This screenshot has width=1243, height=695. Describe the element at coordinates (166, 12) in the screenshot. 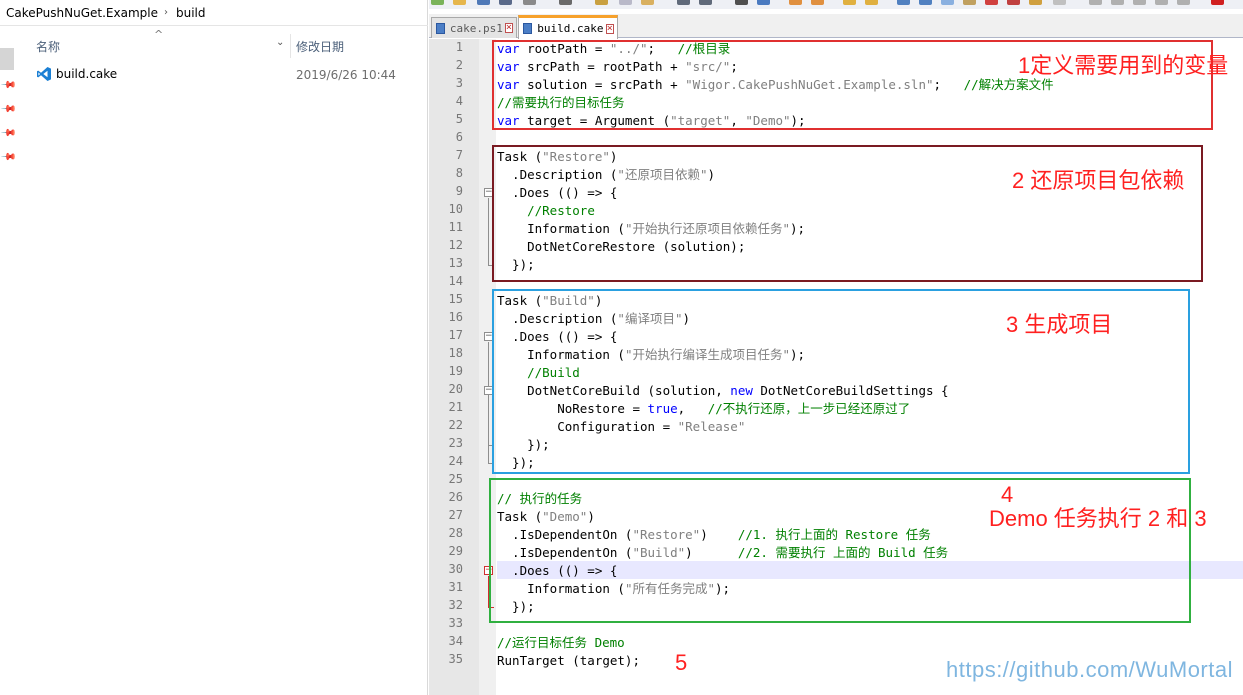

I see `chevron-right-icon: ›` at that location.